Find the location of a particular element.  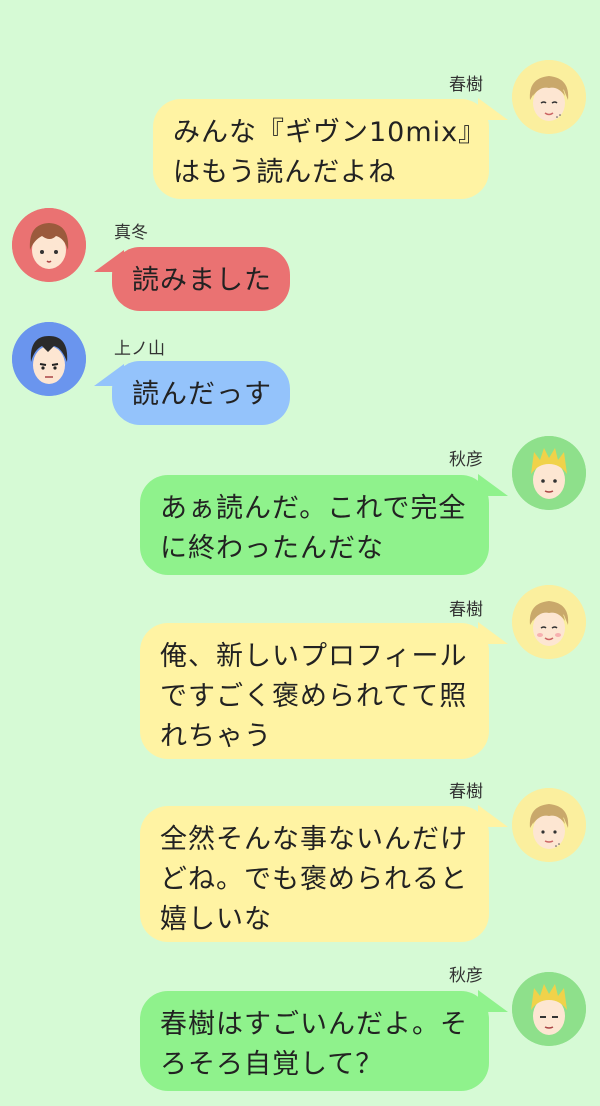

message-bubble: あぁ読んだ。これで完全 に終わったんだな is located at coordinates (314, 525).